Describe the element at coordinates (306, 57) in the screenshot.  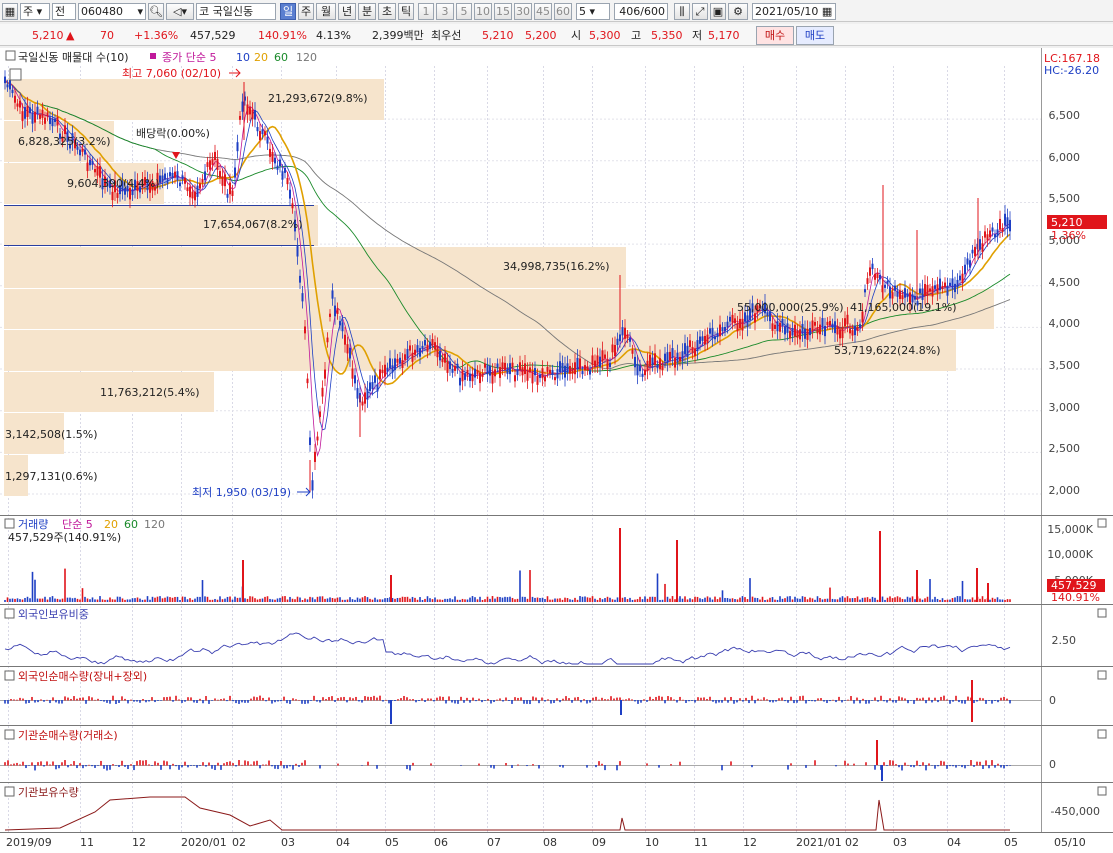
I see `legend-ma120: 120` at that location.